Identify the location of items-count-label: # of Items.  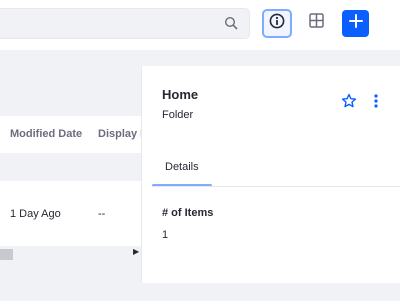
(188, 213).